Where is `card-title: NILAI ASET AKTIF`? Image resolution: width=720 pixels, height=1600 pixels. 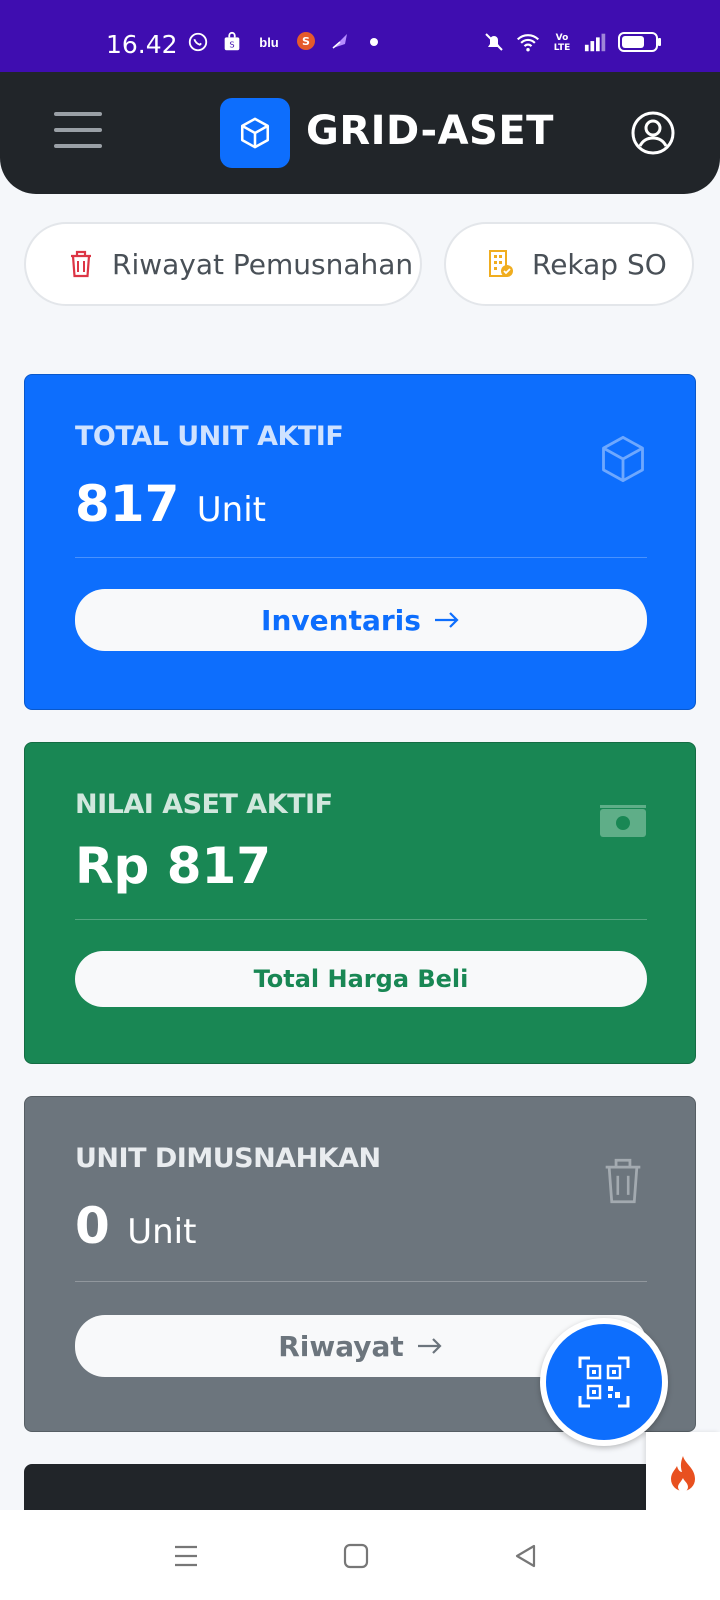
card-title: NILAI ASET AKTIF is located at coordinates (204, 804).